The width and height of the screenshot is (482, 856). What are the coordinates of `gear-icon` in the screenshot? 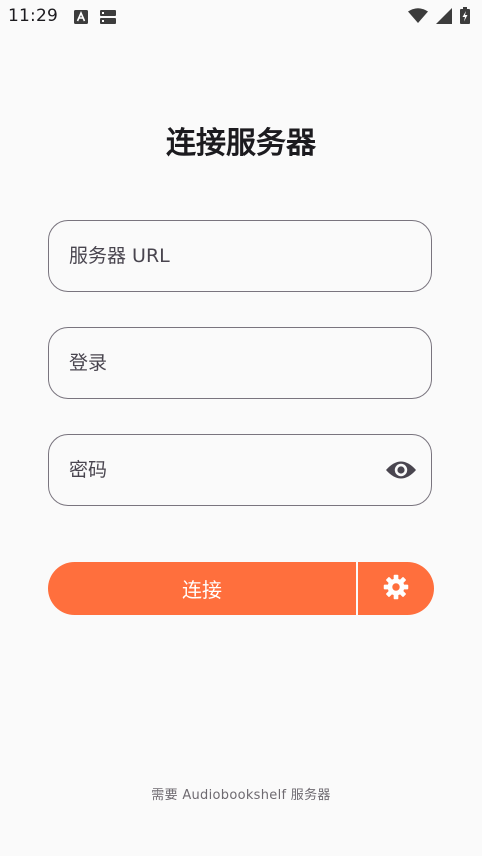 It's located at (396, 588).